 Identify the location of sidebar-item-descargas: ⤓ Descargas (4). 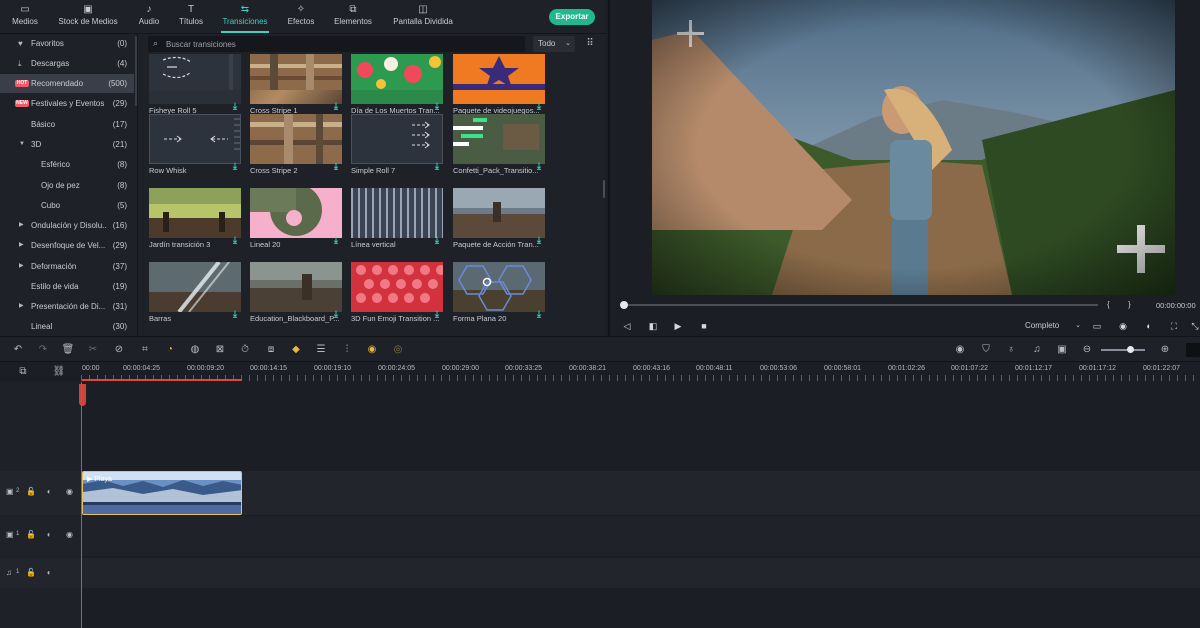
(67, 63).